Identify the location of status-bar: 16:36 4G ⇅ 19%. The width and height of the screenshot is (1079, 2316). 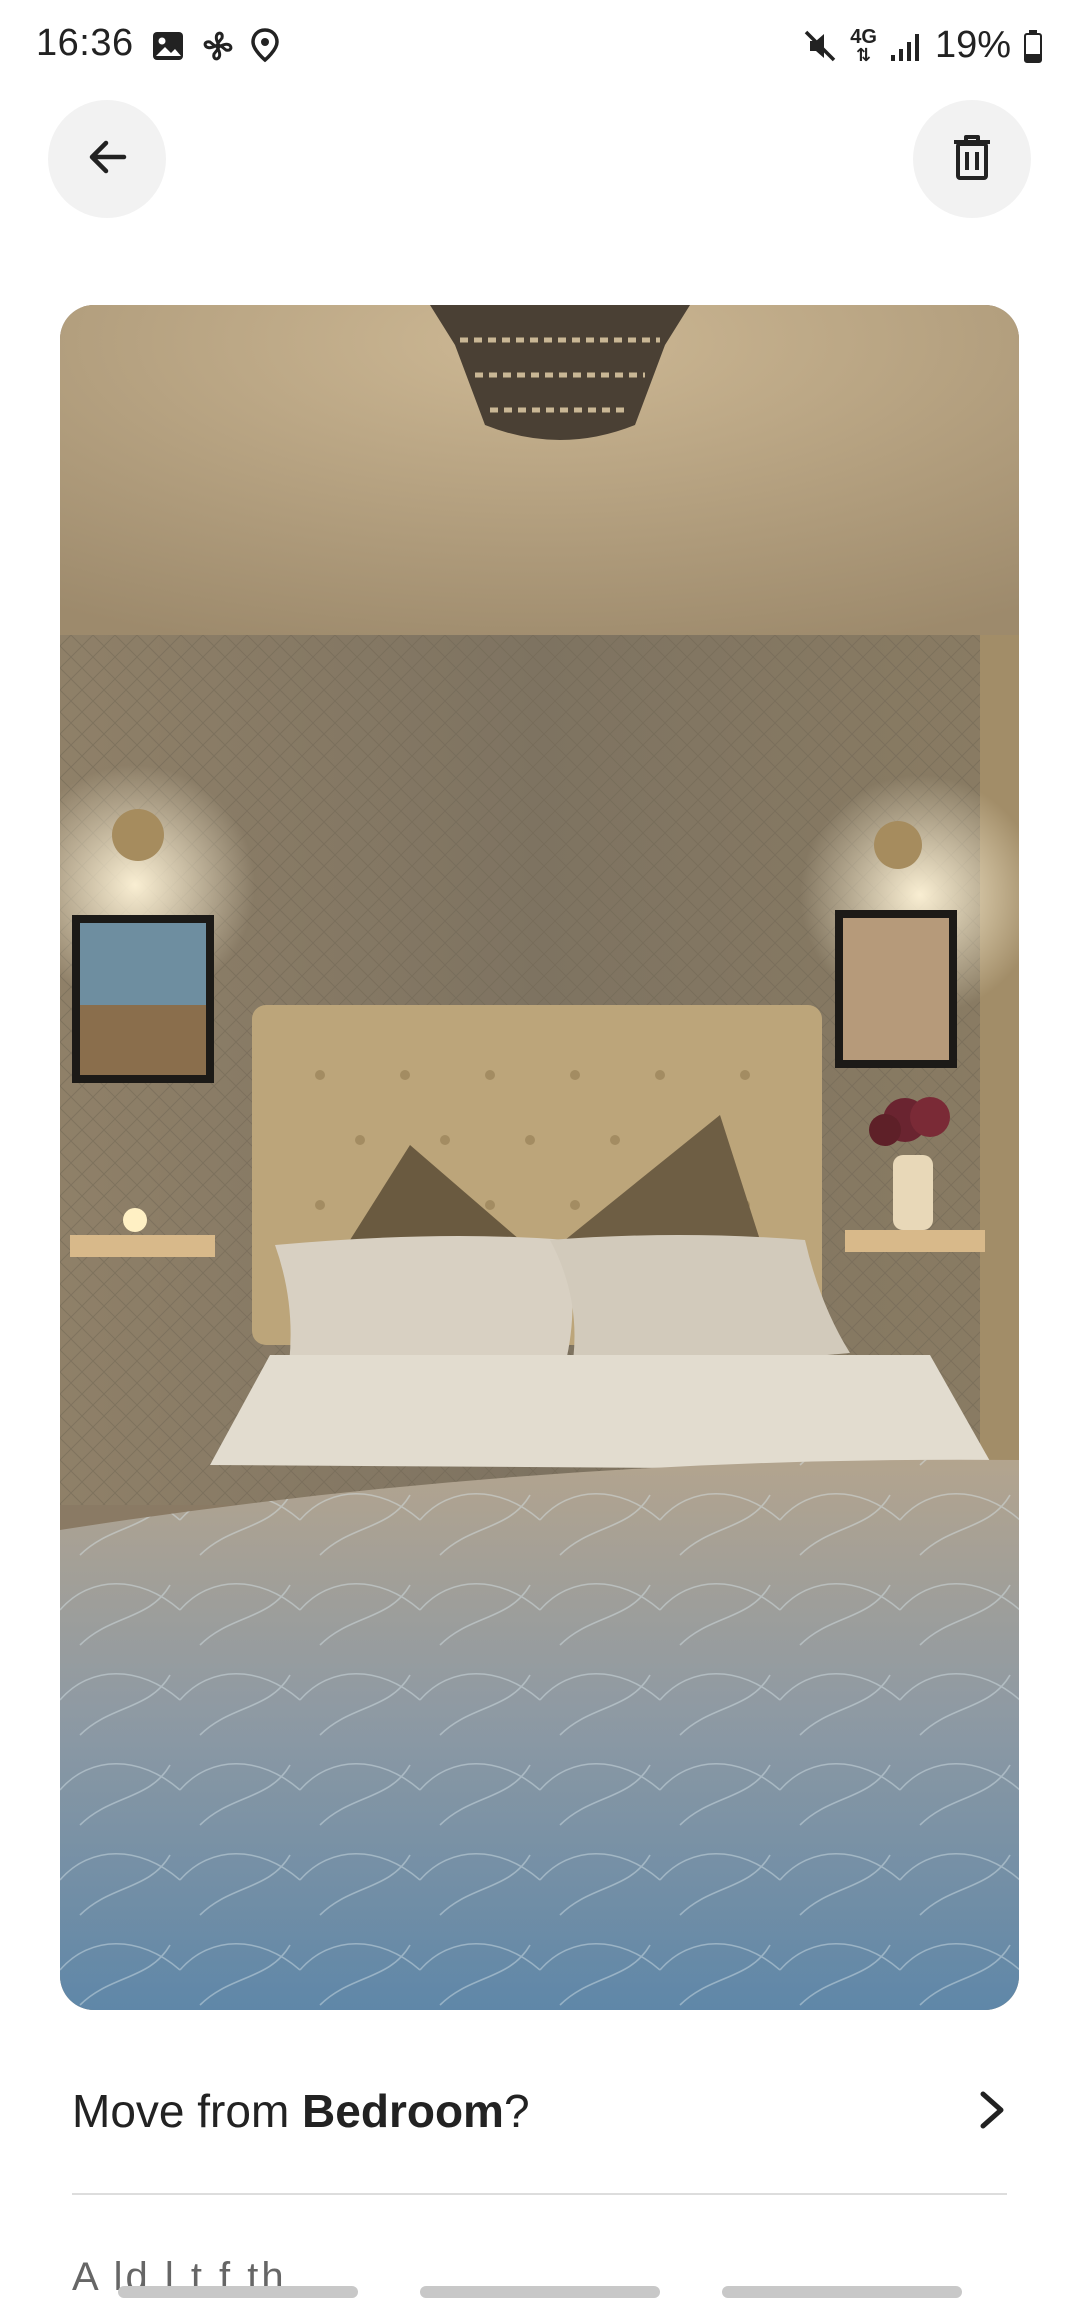
(539, 48).